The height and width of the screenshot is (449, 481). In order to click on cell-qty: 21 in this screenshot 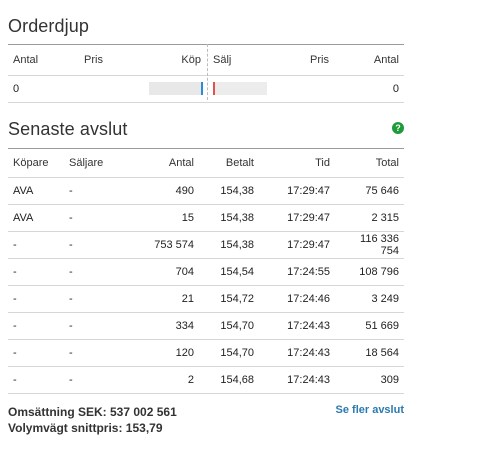, I will do `click(164, 299)`.